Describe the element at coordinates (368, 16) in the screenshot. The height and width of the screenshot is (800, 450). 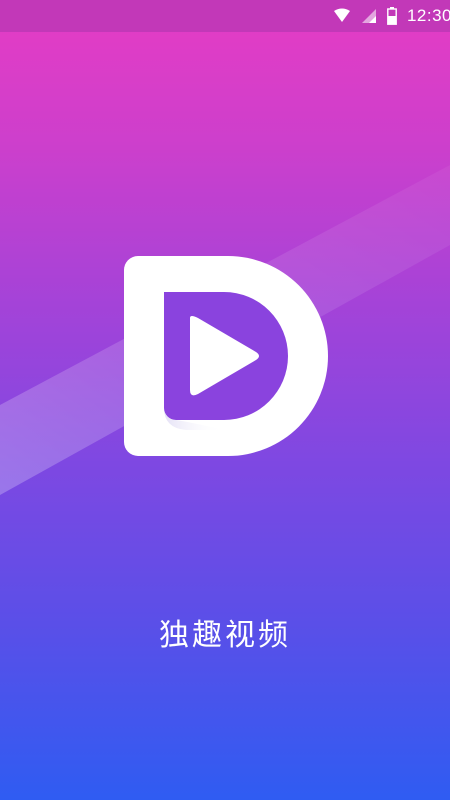
I see `signal-icon` at that location.